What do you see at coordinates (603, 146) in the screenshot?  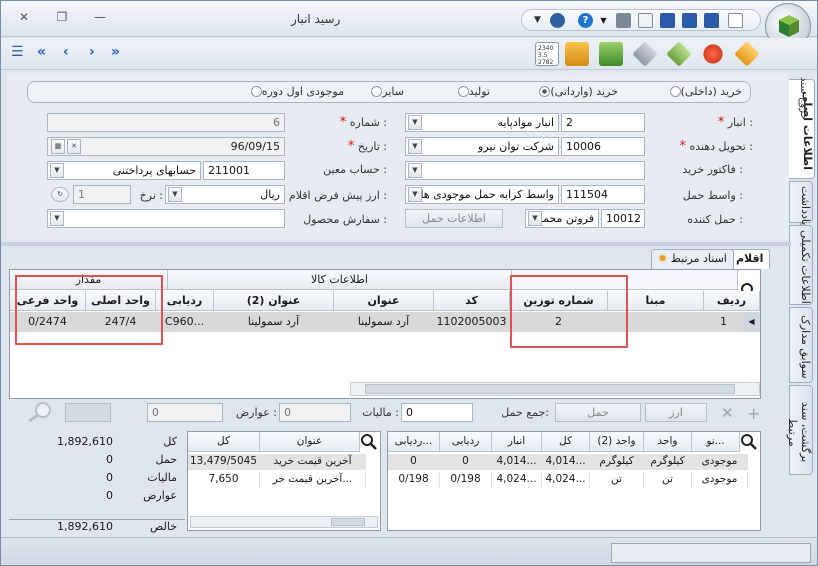 I see `deliverer-code-input: 10006` at bounding box center [603, 146].